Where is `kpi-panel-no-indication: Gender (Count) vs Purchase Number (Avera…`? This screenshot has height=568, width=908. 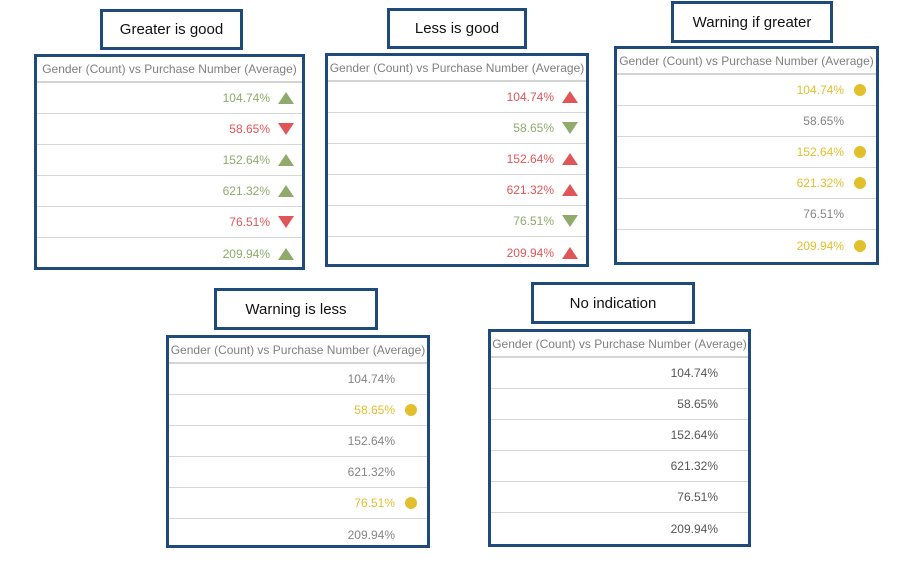 kpi-panel-no-indication: Gender (Count) vs Purchase Number (Avera… is located at coordinates (619, 438).